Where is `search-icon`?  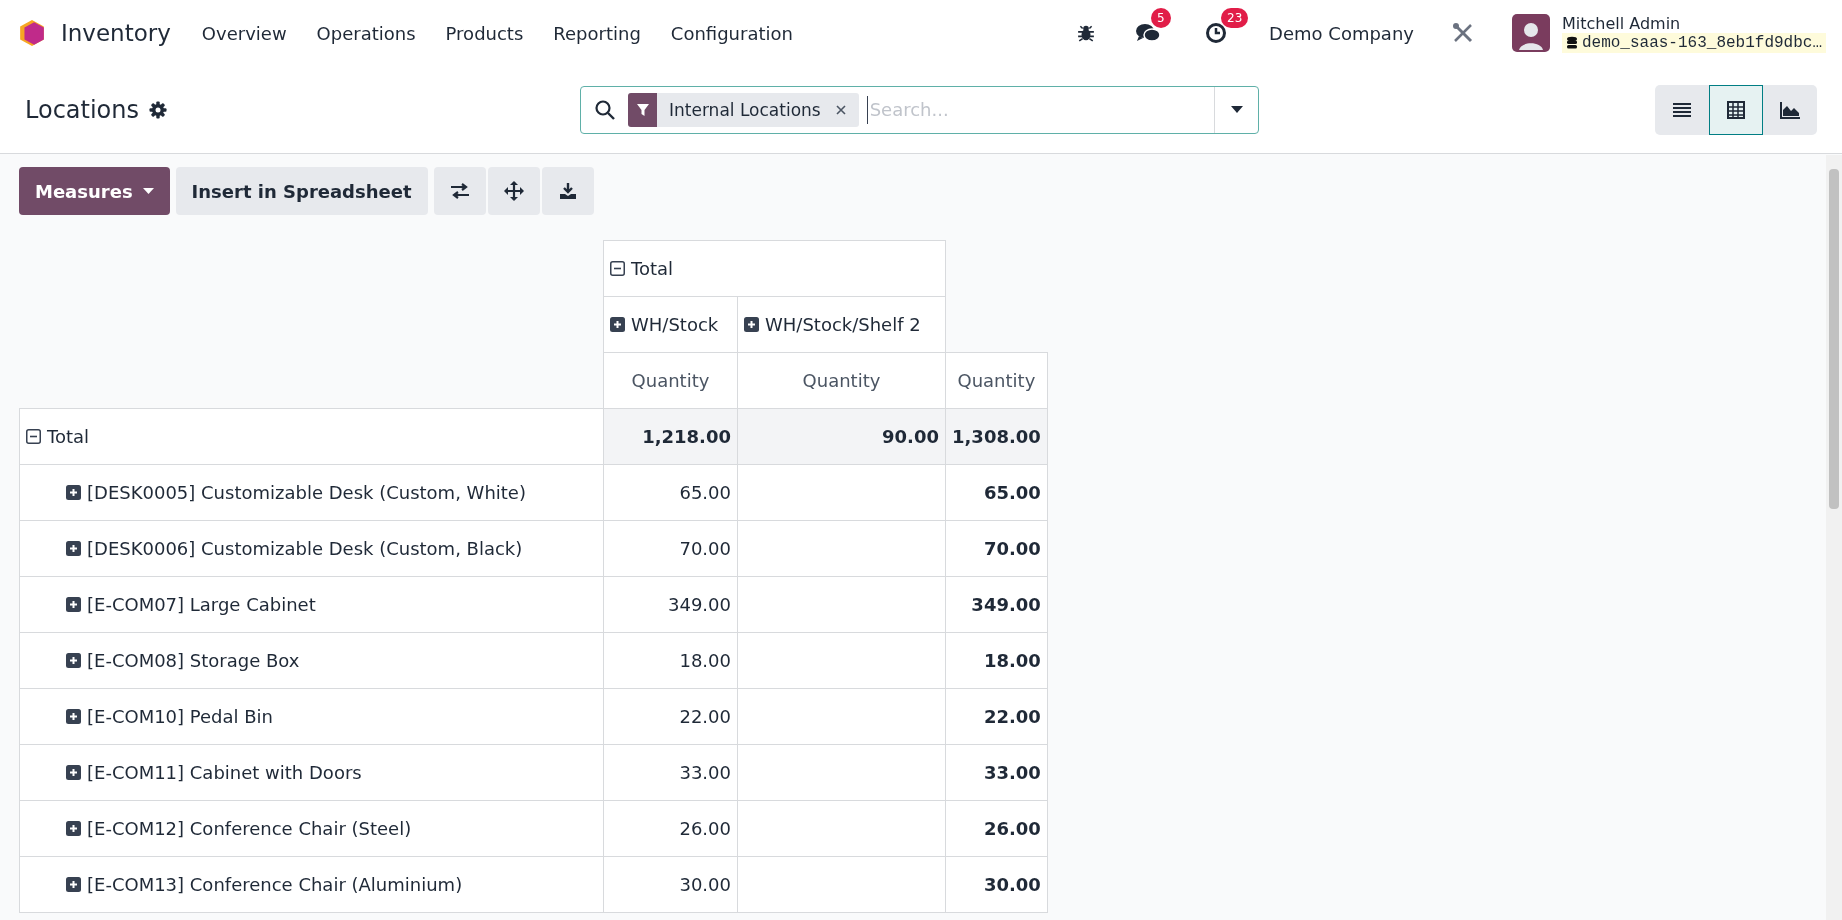 search-icon is located at coordinates (605, 109).